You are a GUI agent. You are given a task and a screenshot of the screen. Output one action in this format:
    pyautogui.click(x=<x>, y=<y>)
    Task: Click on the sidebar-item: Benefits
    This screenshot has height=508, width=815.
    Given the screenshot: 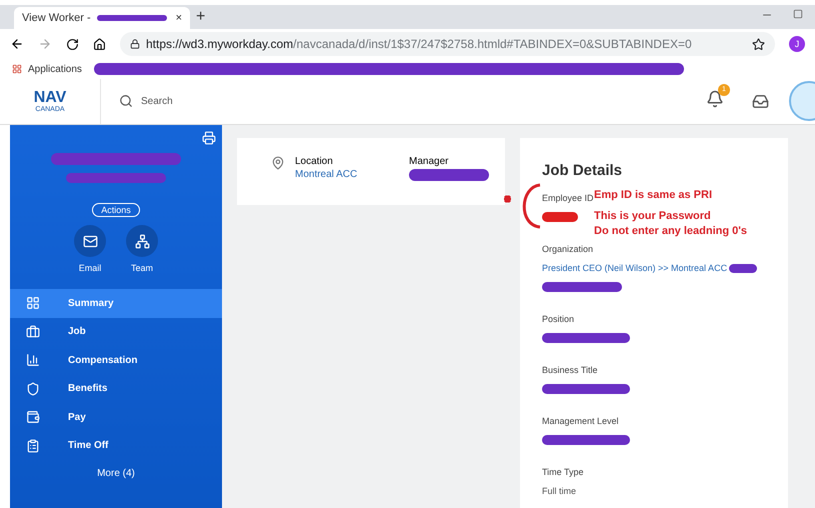 What is the action you would take?
    pyautogui.click(x=116, y=389)
    